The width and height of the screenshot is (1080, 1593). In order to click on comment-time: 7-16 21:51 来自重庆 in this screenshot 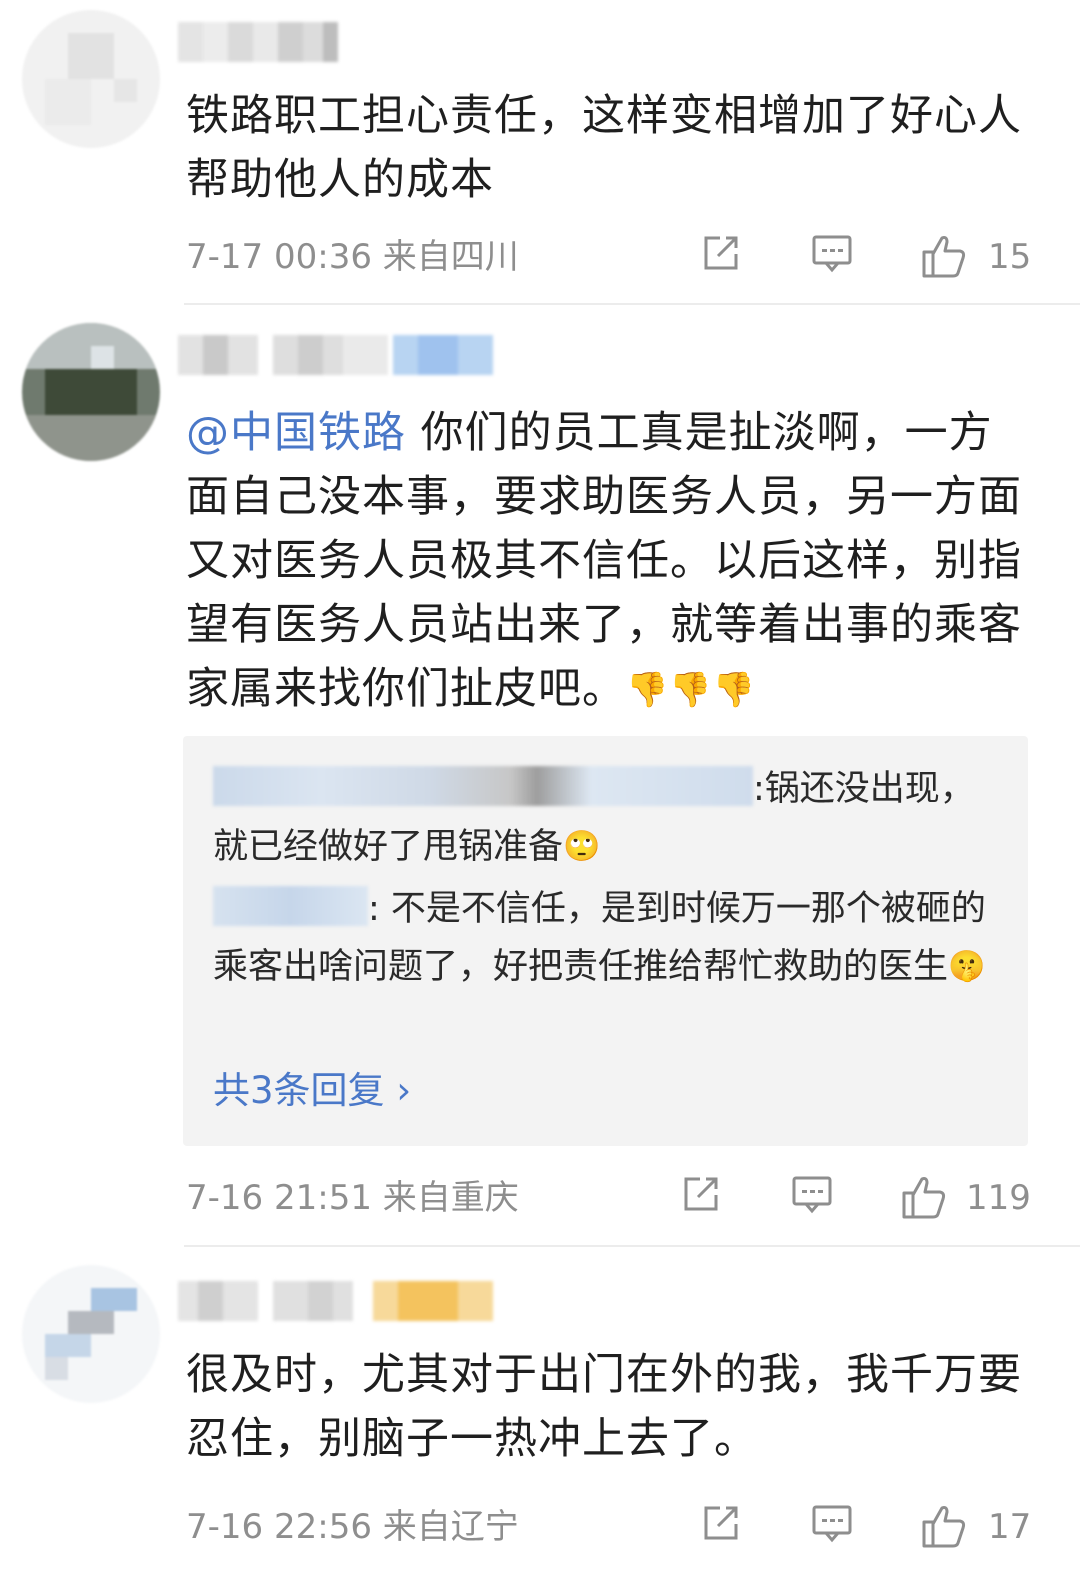, I will do `click(352, 1198)`.